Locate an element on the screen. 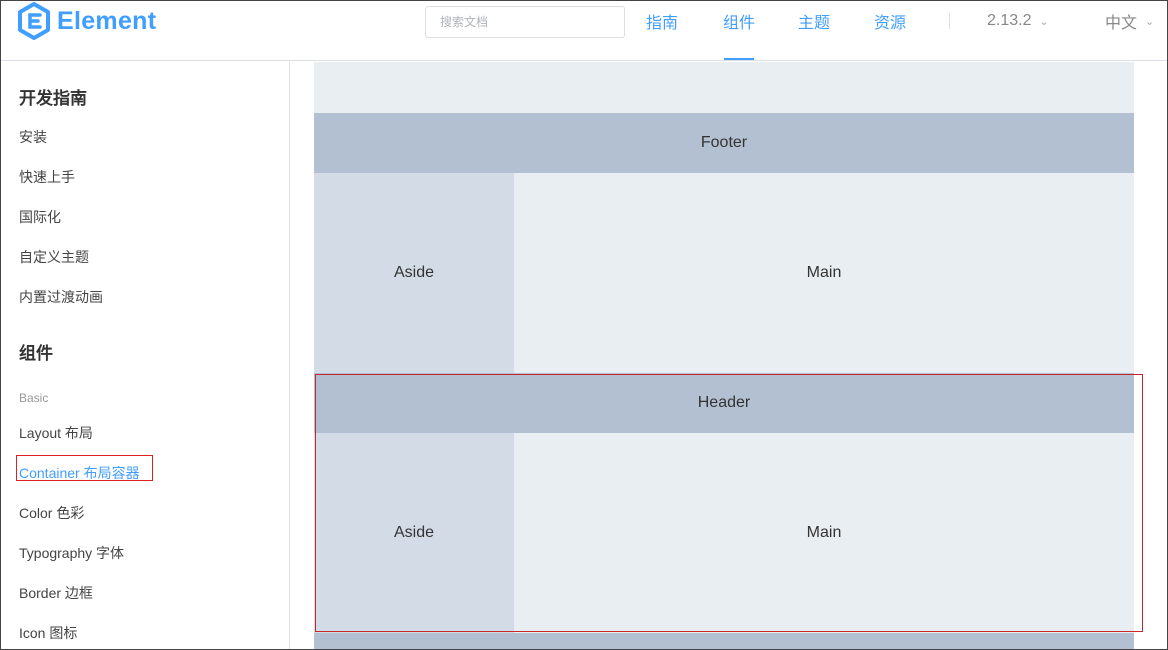 The width and height of the screenshot is (1168, 650). sidebar-item-typography: Typography 字体 is located at coordinates (71, 553).